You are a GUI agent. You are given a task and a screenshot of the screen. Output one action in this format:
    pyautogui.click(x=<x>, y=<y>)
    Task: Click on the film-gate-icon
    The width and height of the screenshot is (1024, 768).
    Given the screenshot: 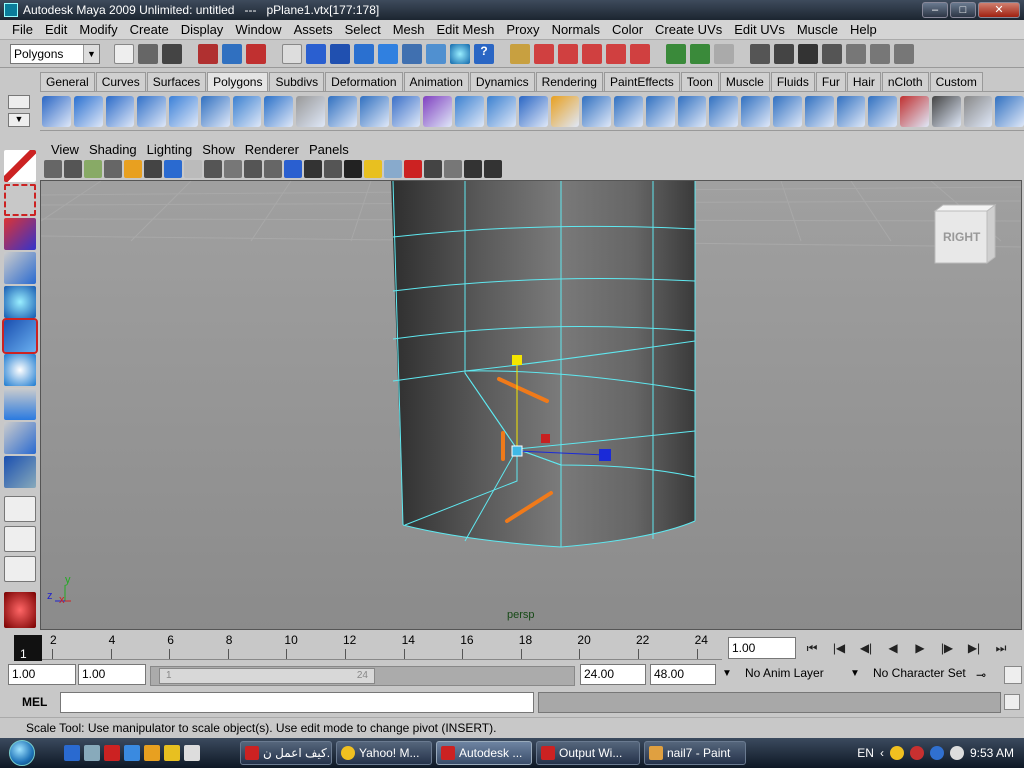 What is the action you would take?
    pyautogui.click(x=153, y=169)
    